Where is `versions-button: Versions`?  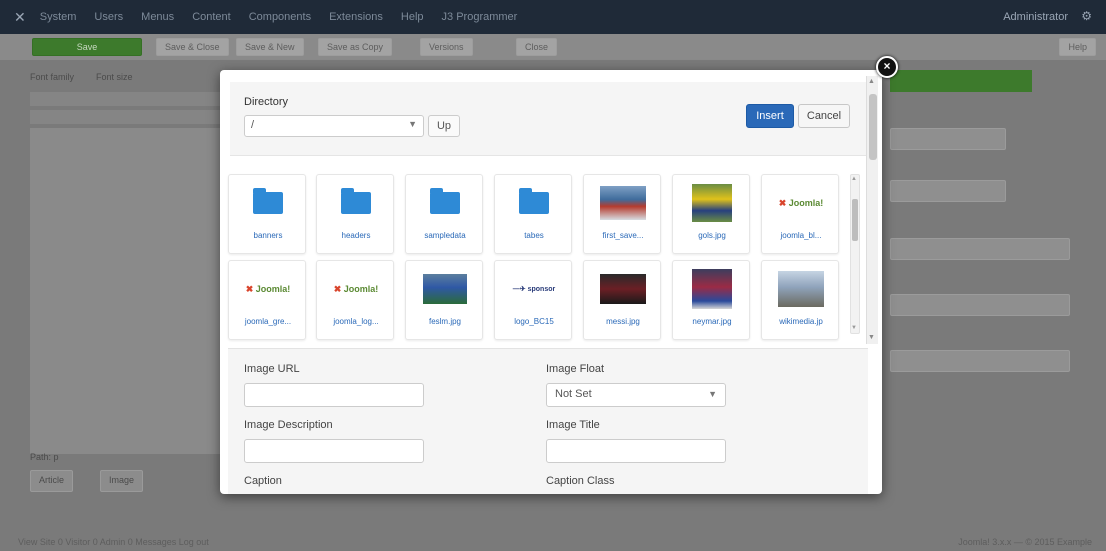
versions-button: Versions is located at coordinates (446, 47).